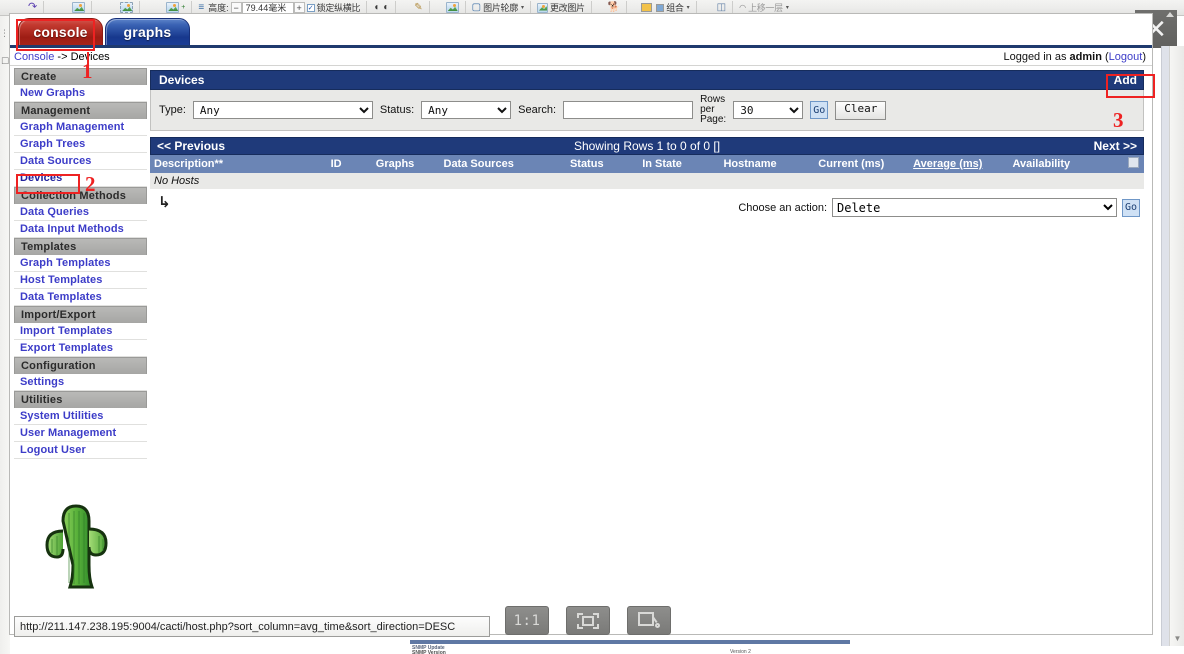 The height and width of the screenshot is (654, 1184). What do you see at coordinates (1177, 48) in the screenshot?
I see `scrollbar-thumb` at bounding box center [1177, 48].